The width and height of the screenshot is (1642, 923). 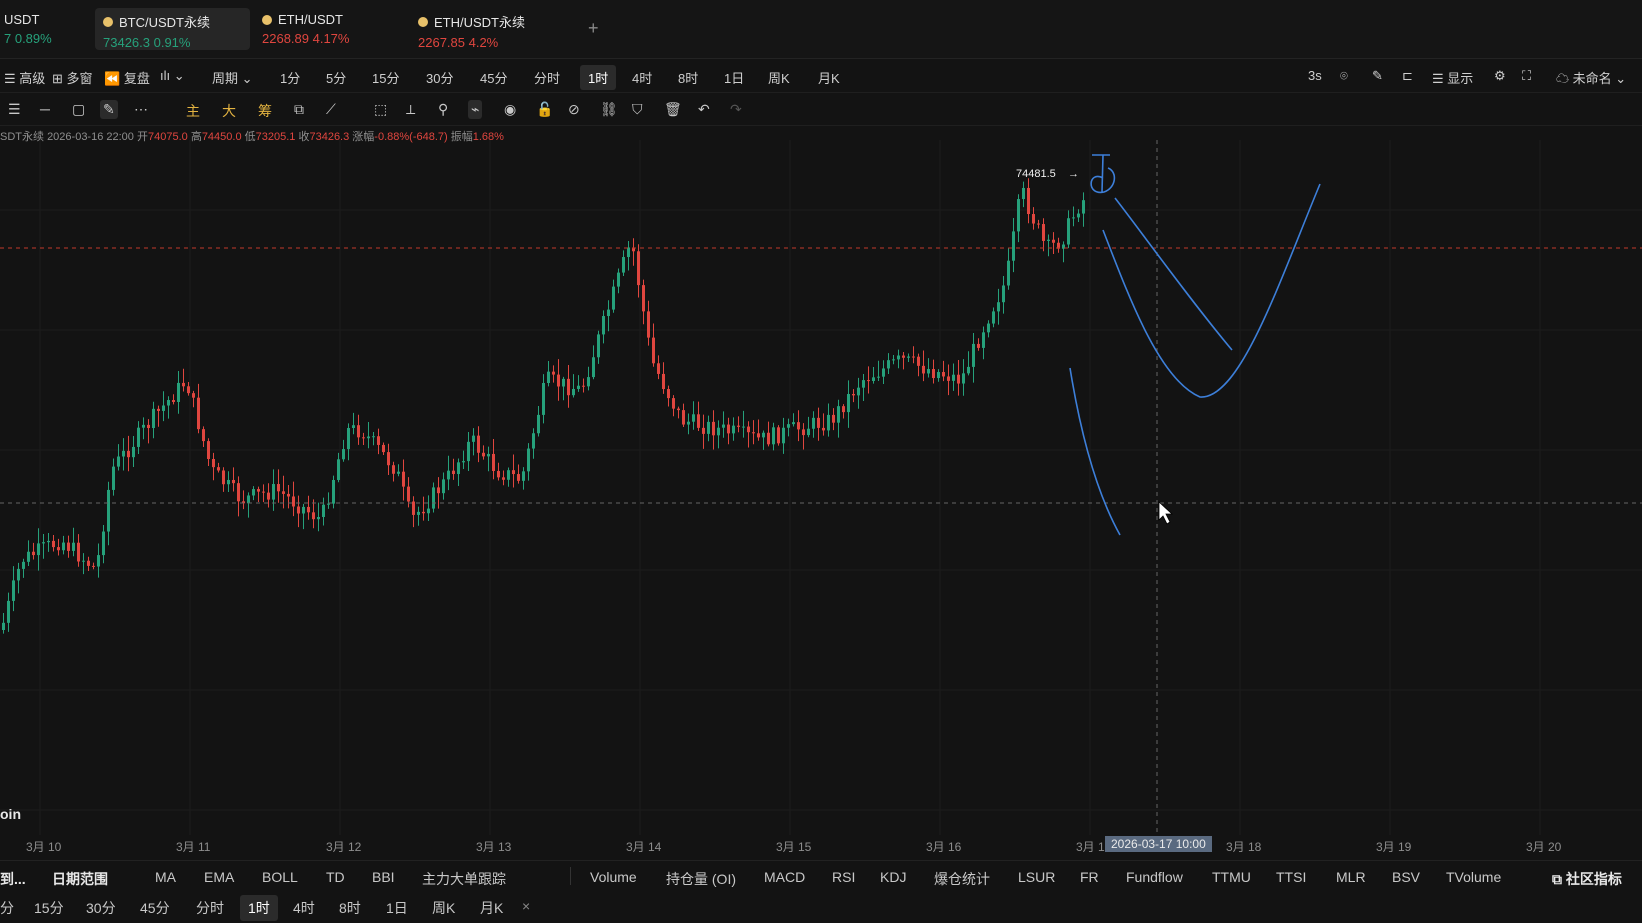 I want to click on indicator-td: TD, so click(x=335, y=877).